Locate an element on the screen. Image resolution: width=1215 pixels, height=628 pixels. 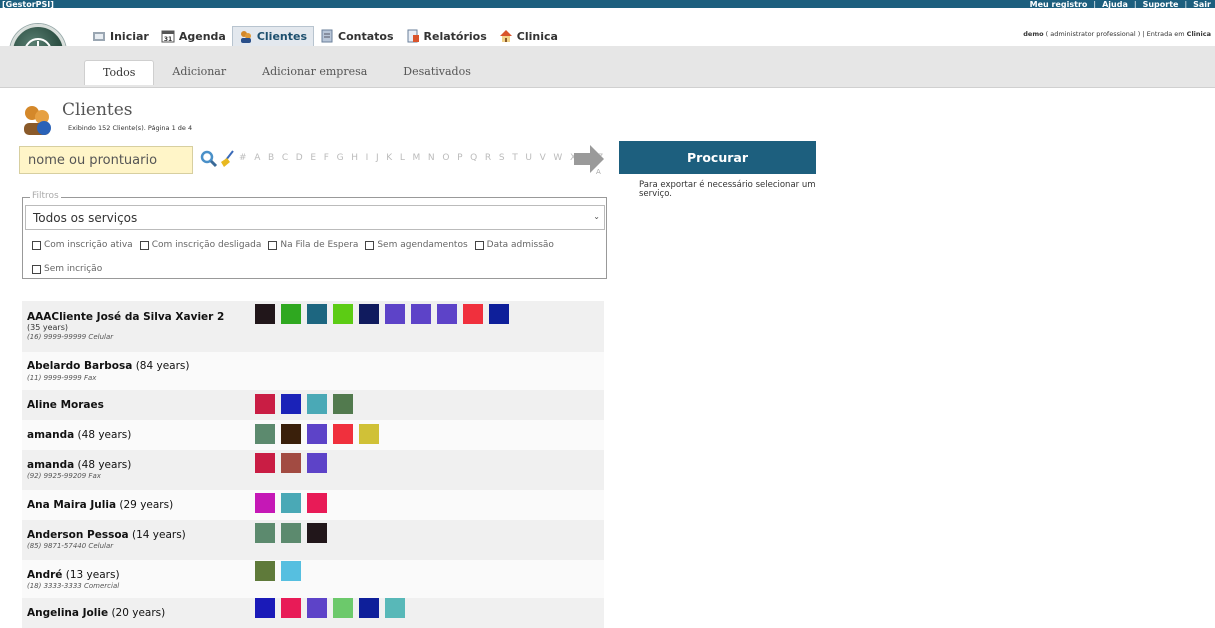
list-item: Ana Maira Julia (29 years) is located at coordinates (313, 505).